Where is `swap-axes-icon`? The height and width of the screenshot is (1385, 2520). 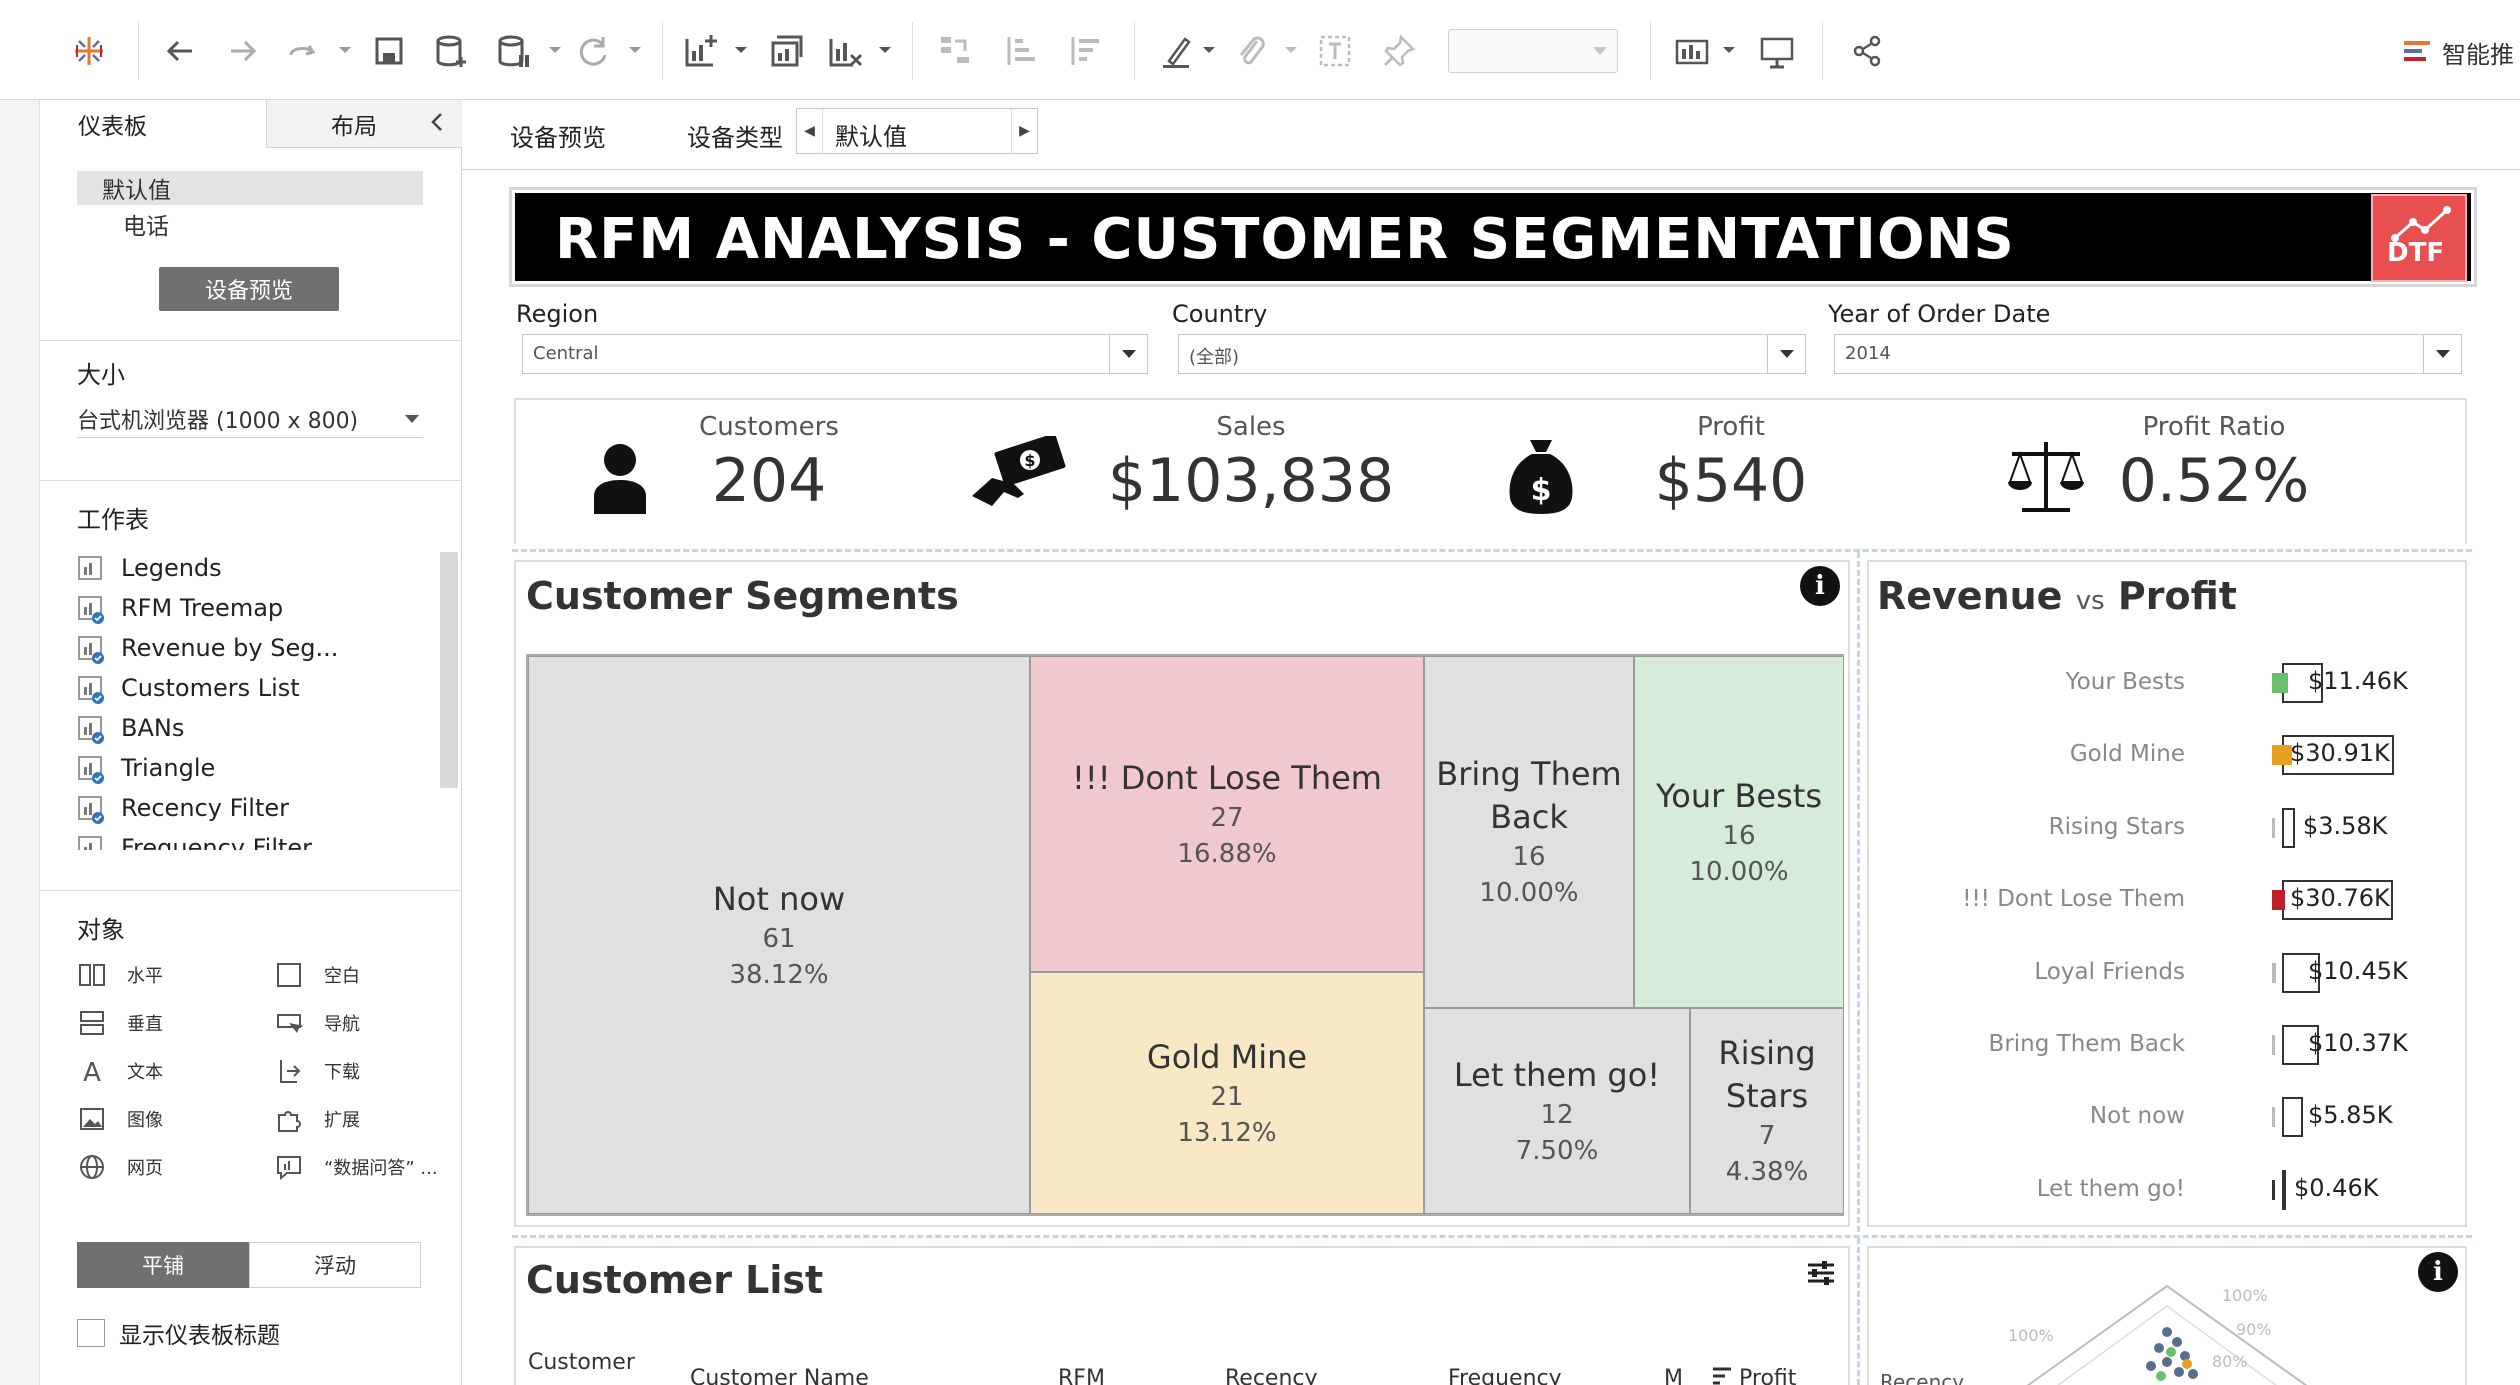
swap-axes-icon is located at coordinates (955, 51).